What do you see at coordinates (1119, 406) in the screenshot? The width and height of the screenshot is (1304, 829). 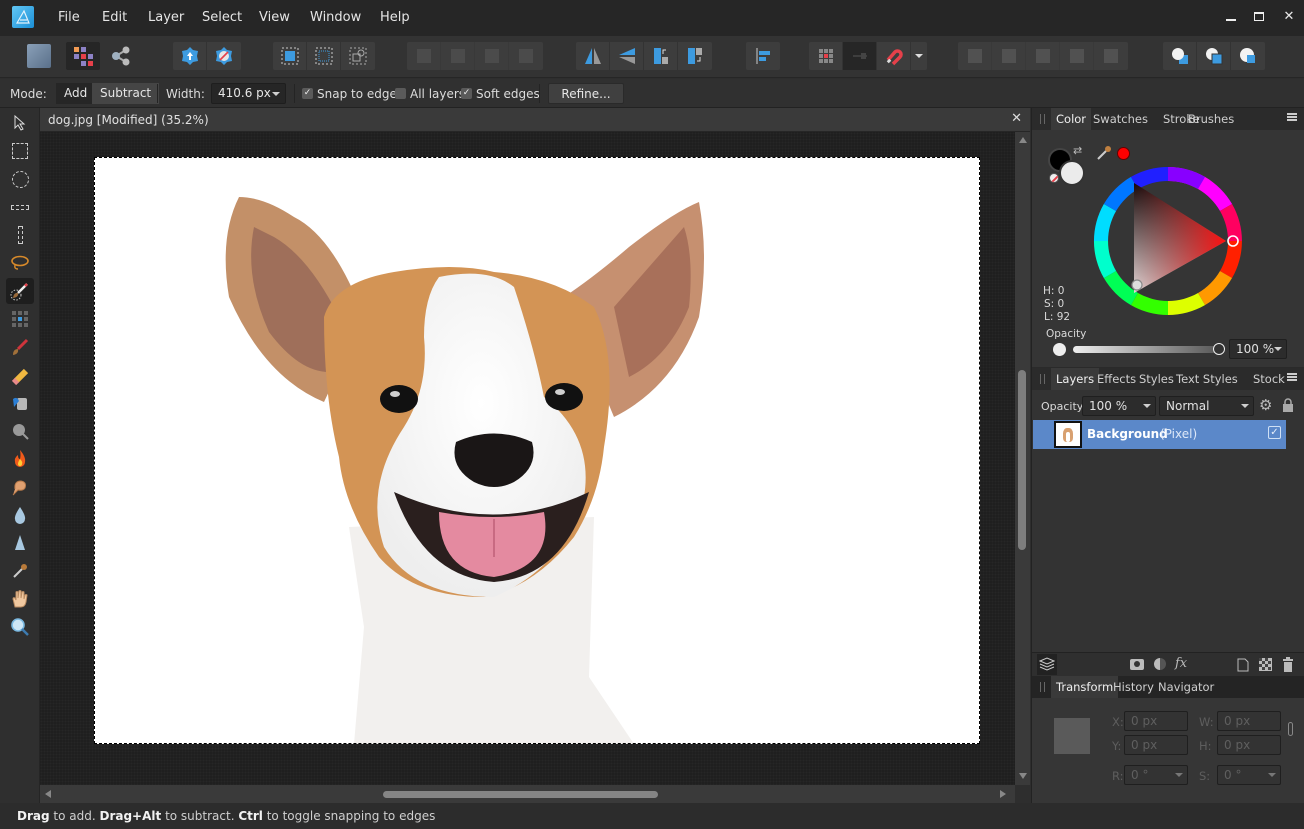 I see `layer-opacity-field: 100 %` at bounding box center [1119, 406].